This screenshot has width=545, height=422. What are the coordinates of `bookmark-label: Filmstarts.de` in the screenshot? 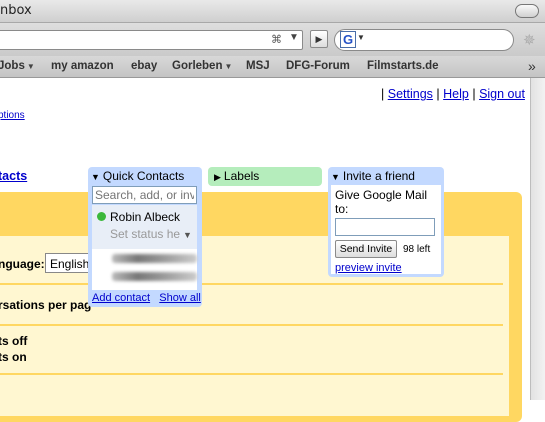 It's located at (403, 66).